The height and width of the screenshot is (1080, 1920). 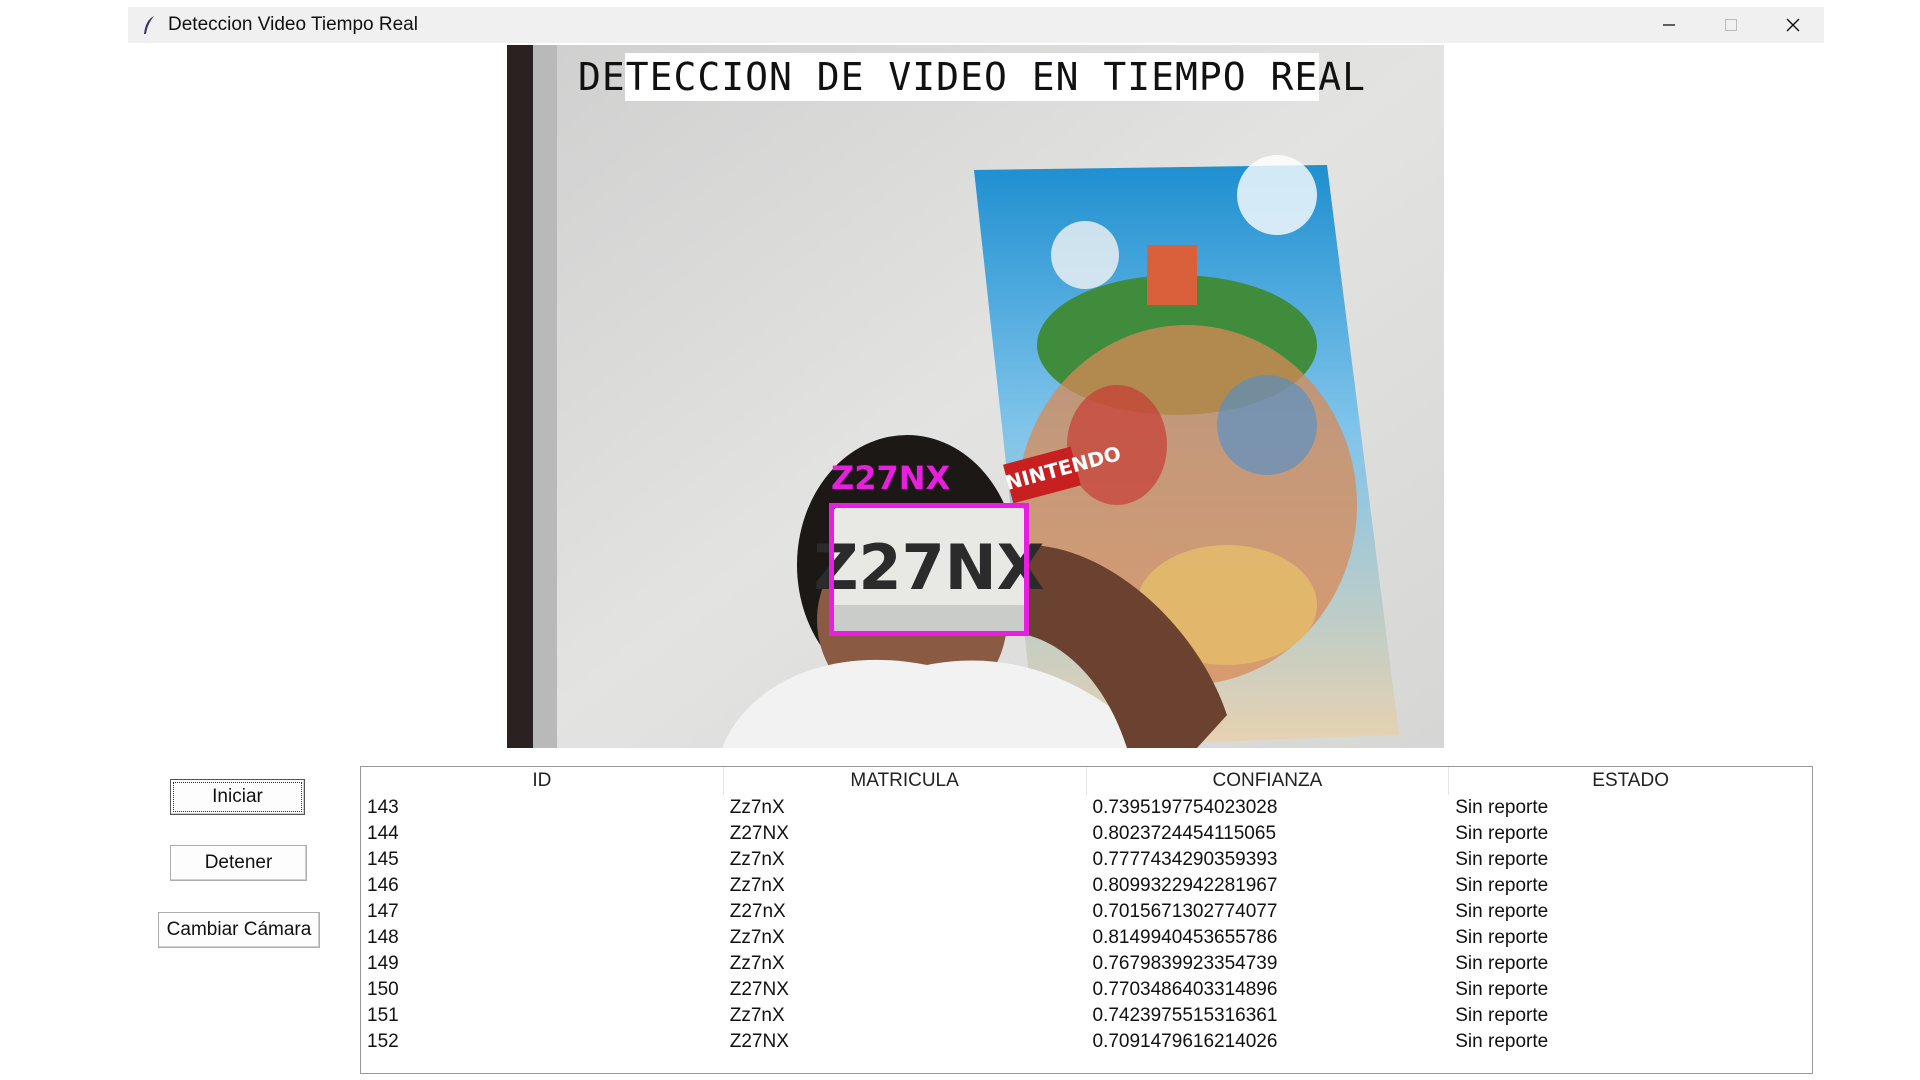 What do you see at coordinates (1185, 1041) in the screenshot?
I see `cell-confianza: 0.7091479616214026` at bounding box center [1185, 1041].